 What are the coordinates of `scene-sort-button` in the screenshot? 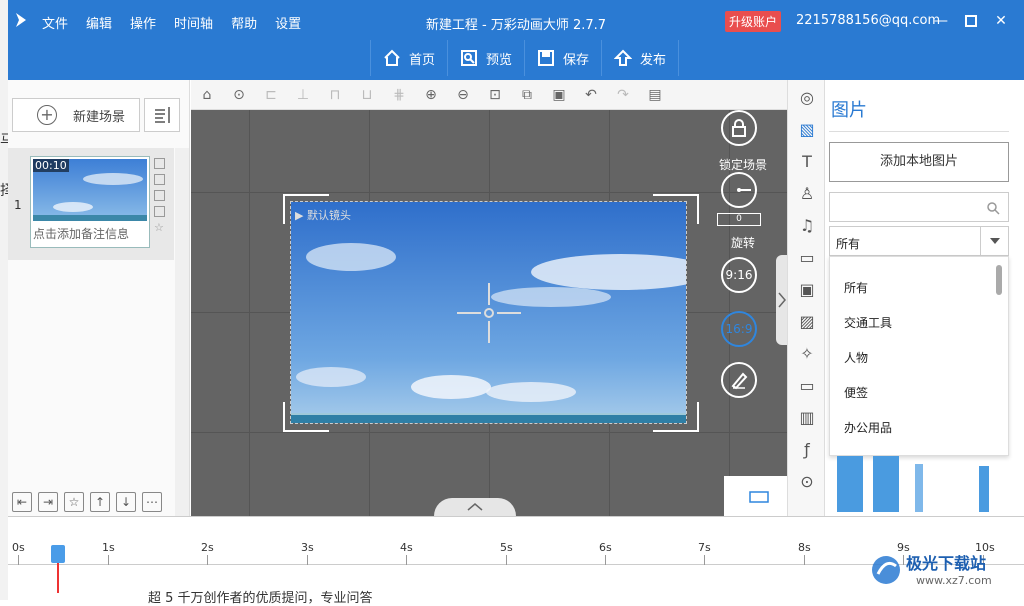 It's located at (162, 115).